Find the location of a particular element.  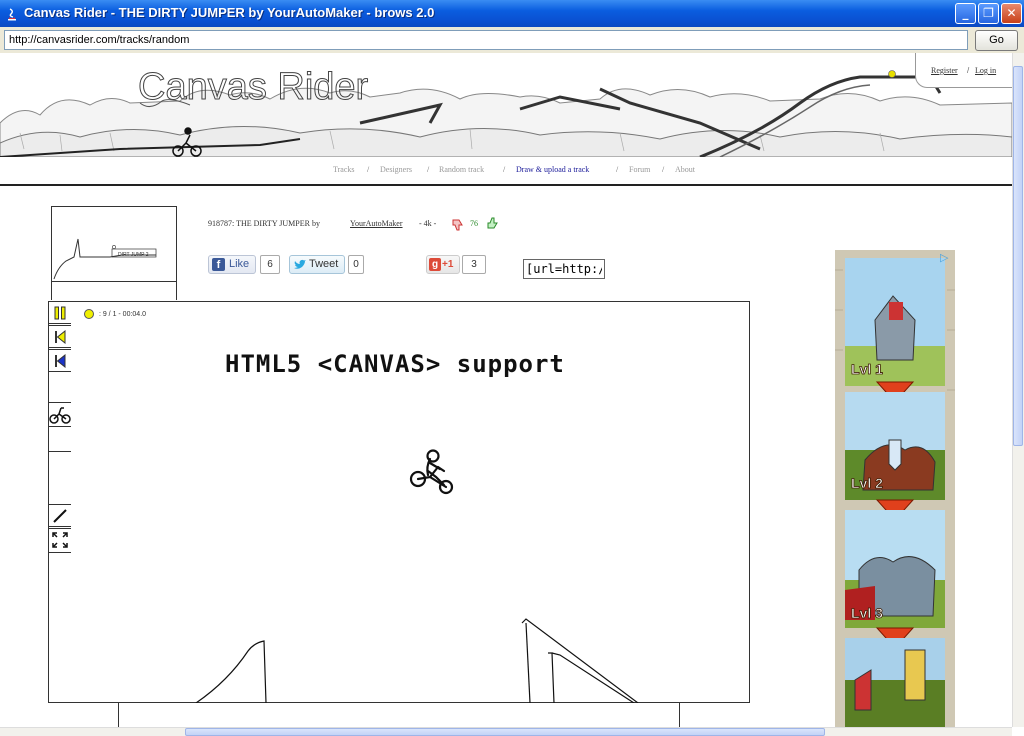

draw-line-button is located at coordinates (59, 515).